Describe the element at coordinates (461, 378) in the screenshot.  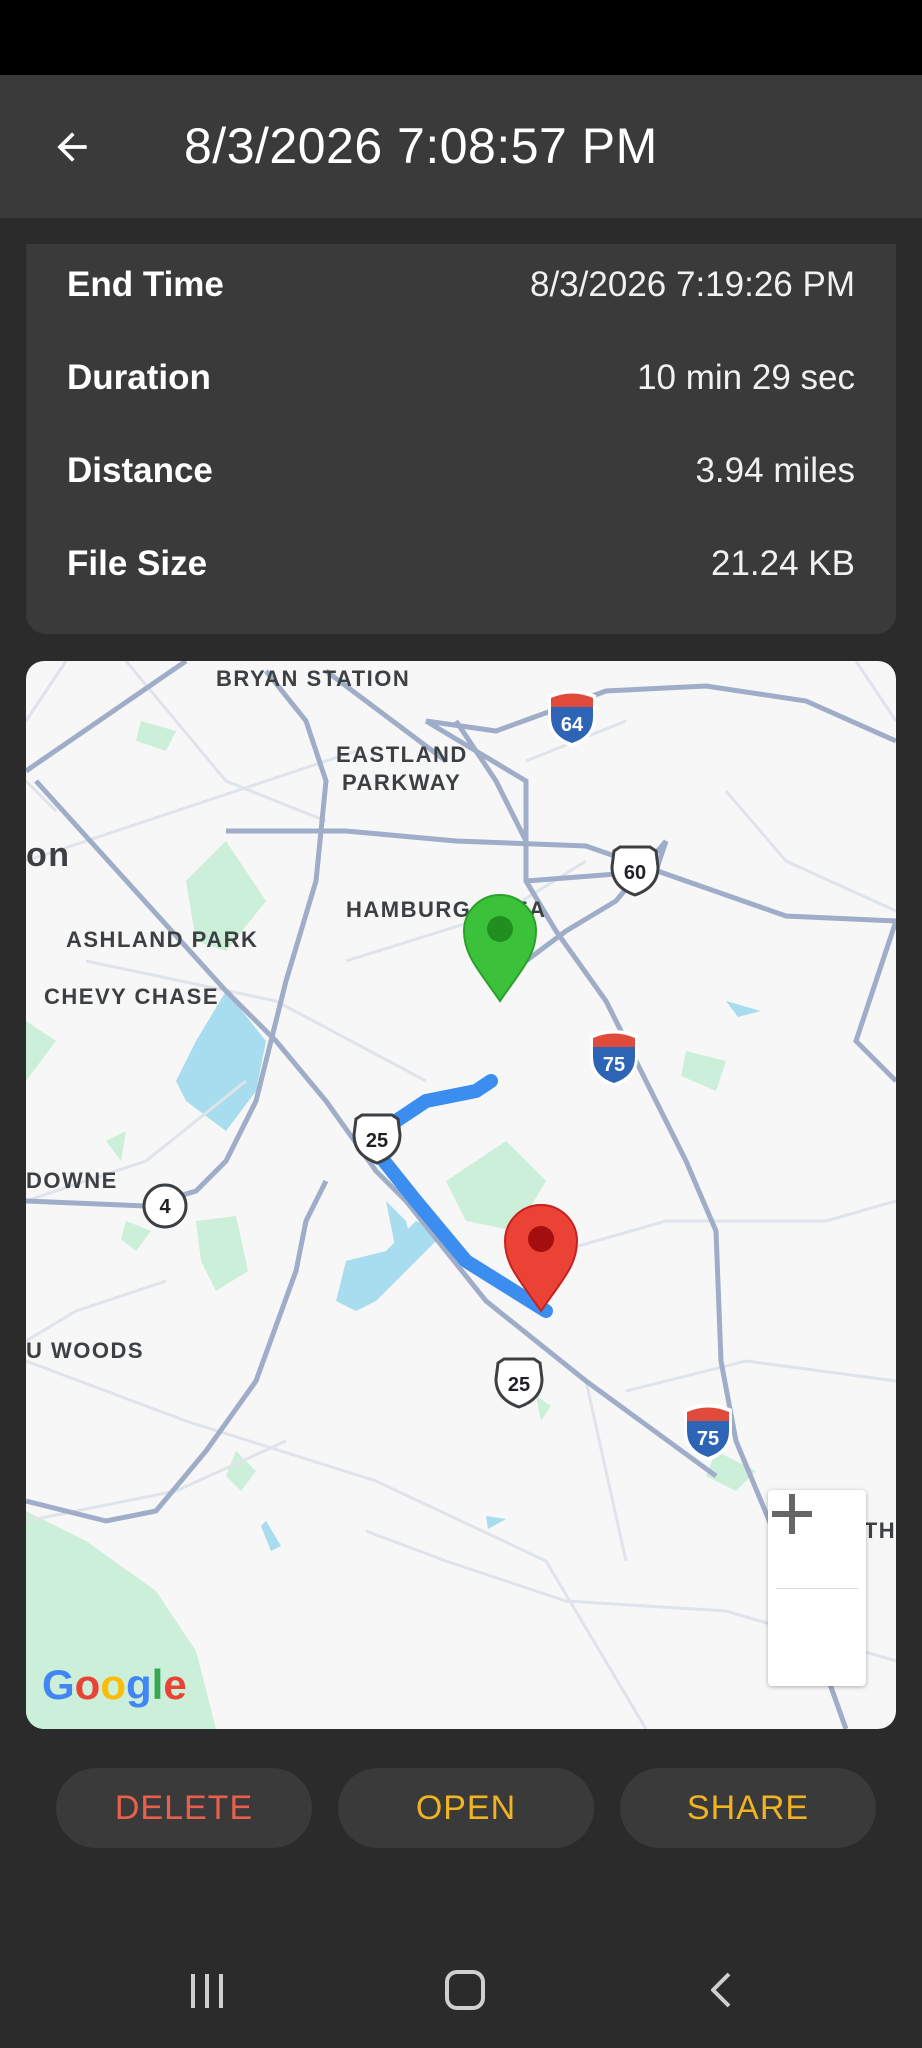
I see `detail-row-duration: Duration 10 min 29 sec` at that location.